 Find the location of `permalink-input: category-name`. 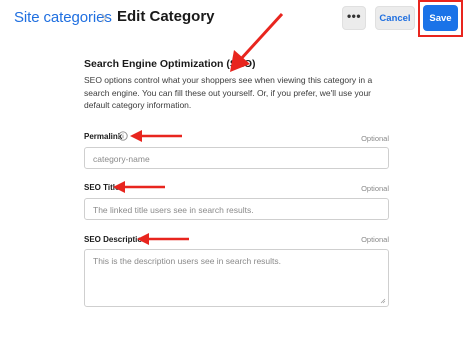

permalink-input: category-name is located at coordinates (236, 158).